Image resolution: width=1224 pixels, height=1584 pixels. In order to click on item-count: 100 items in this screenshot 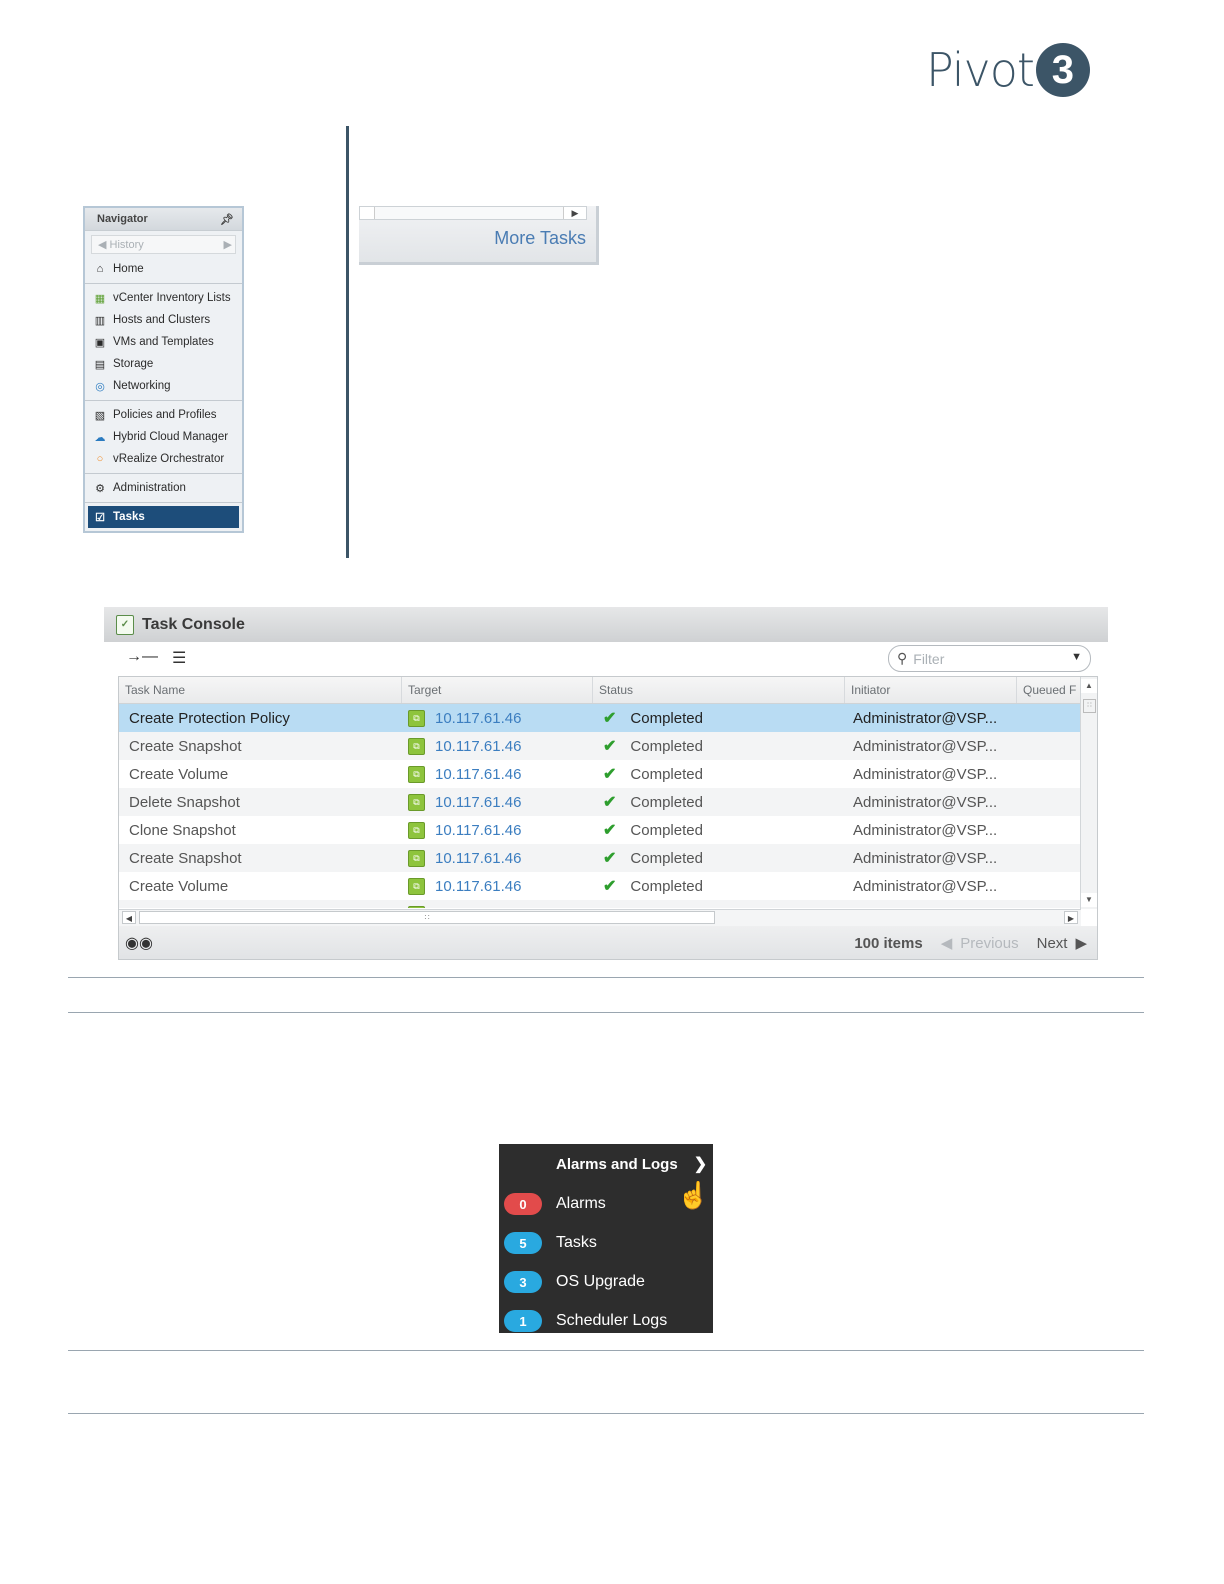, I will do `click(888, 943)`.